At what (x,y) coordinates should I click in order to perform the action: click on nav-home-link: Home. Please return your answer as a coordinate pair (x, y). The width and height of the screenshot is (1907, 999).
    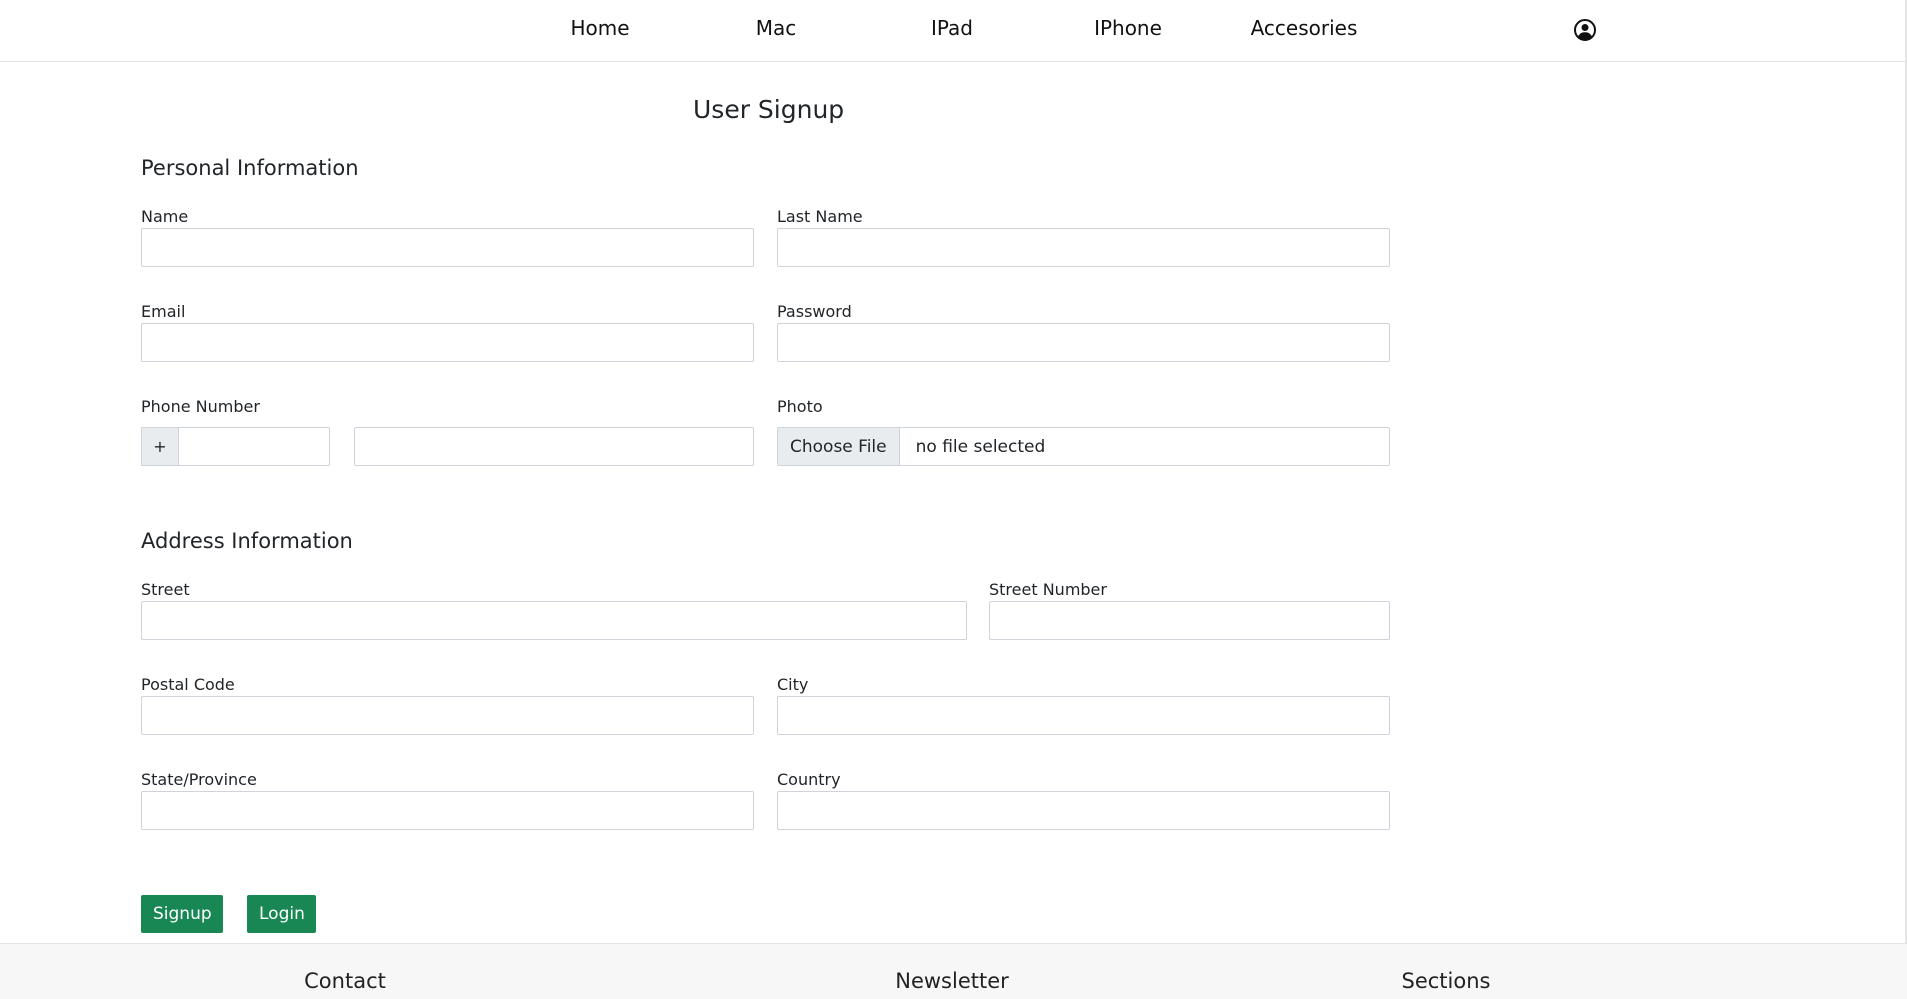
    Looking at the image, I should click on (600, 28).